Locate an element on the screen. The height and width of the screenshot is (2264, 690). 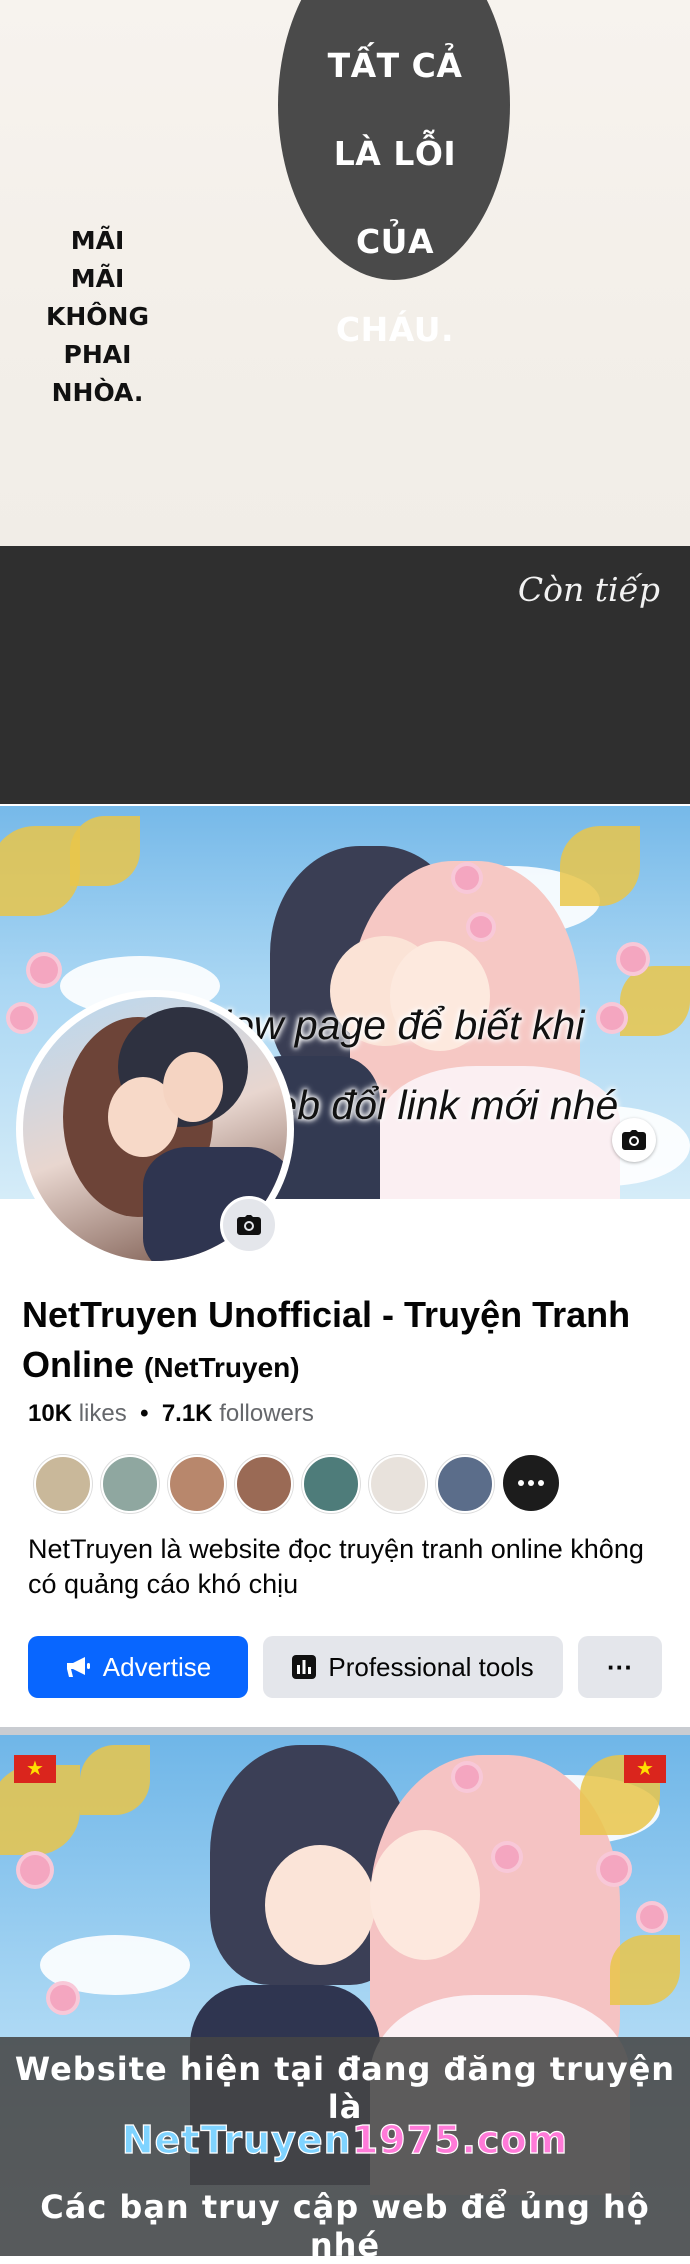
followers-count: 7.1K is located at coordinates (187, 1413).